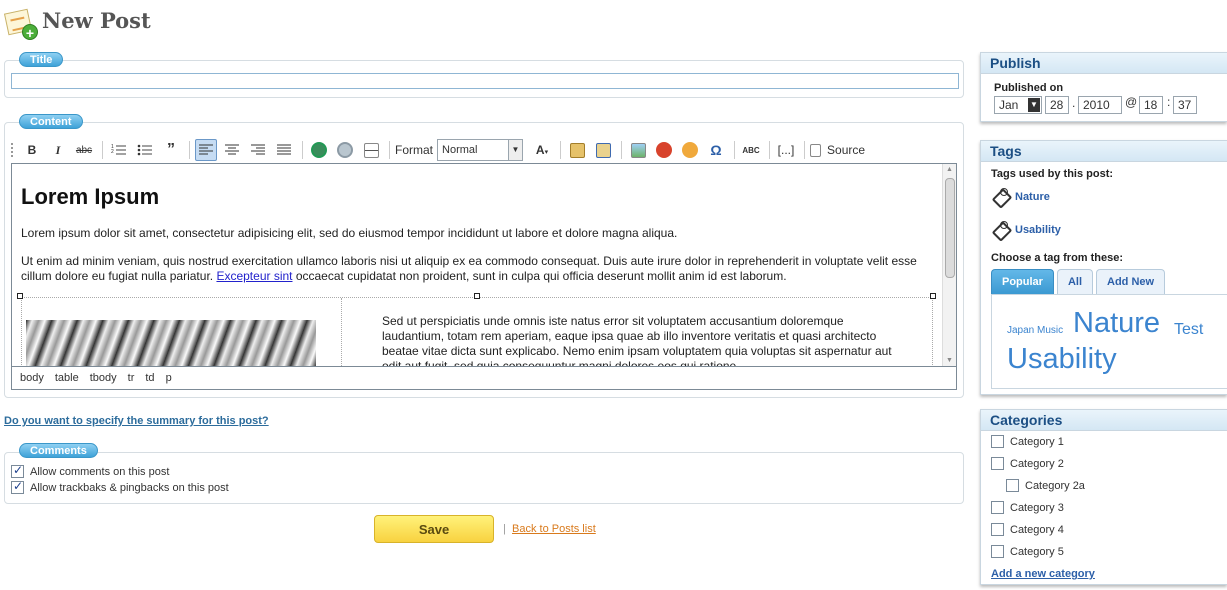 Image resolution: width=1227 pixels, height=590 pixels. I want to click on category-label: Category 2a, so click(1055, 485).